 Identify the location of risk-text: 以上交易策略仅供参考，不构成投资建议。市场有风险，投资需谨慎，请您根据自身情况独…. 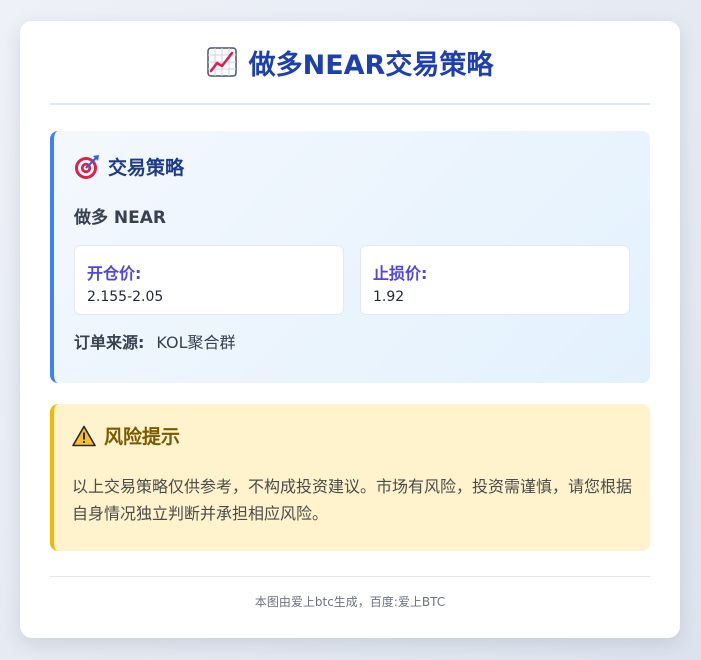
(352, 500).